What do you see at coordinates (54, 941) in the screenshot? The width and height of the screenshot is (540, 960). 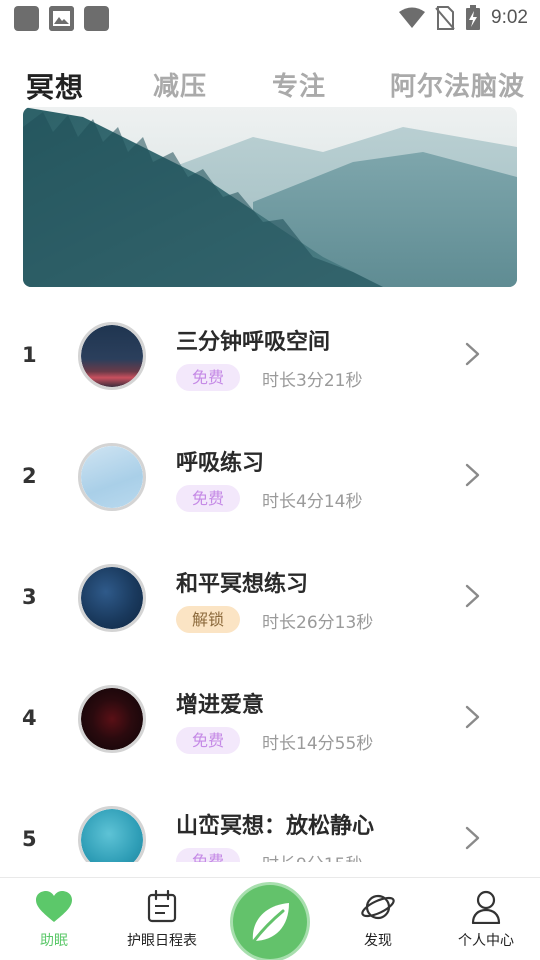 I see `nav-label: 助眠` at bounding box center [54, 941].